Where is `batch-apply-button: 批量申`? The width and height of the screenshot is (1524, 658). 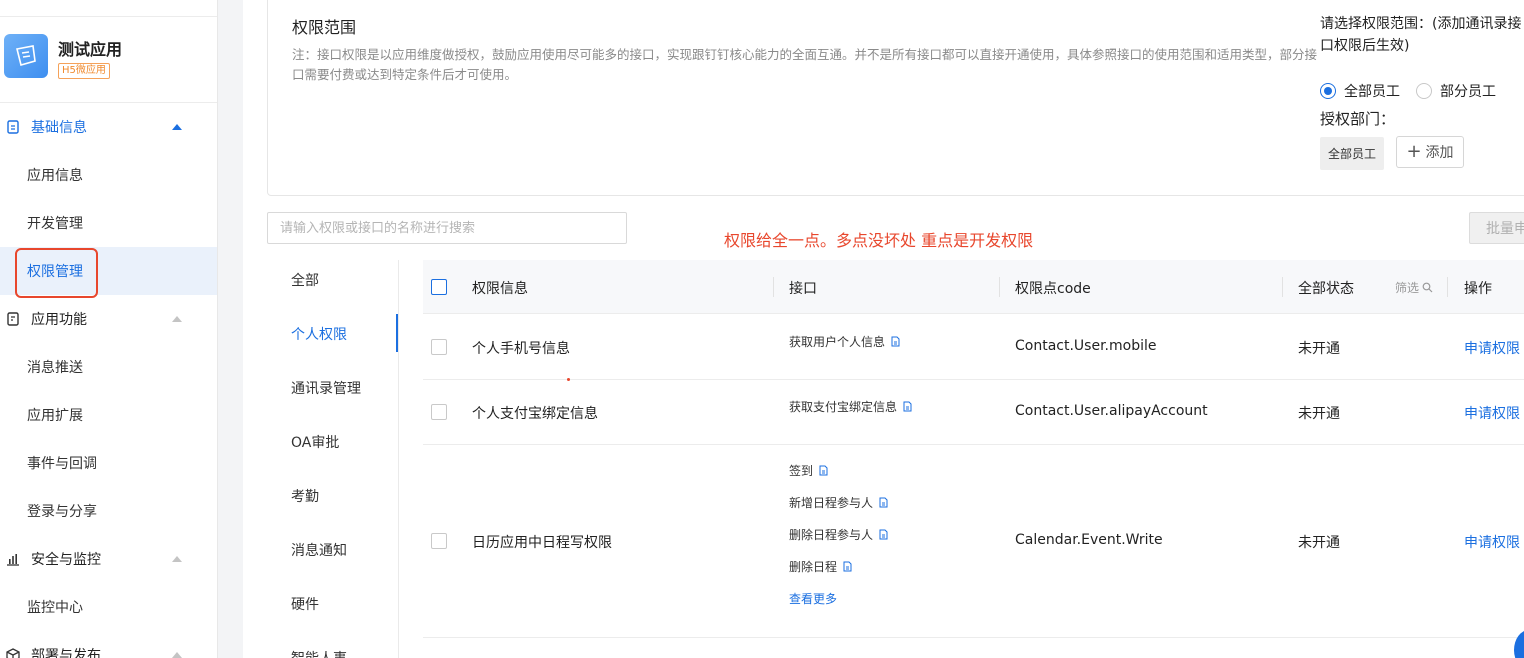
batch-apply-button: 批量申 is located at coordinates (1496, 228).